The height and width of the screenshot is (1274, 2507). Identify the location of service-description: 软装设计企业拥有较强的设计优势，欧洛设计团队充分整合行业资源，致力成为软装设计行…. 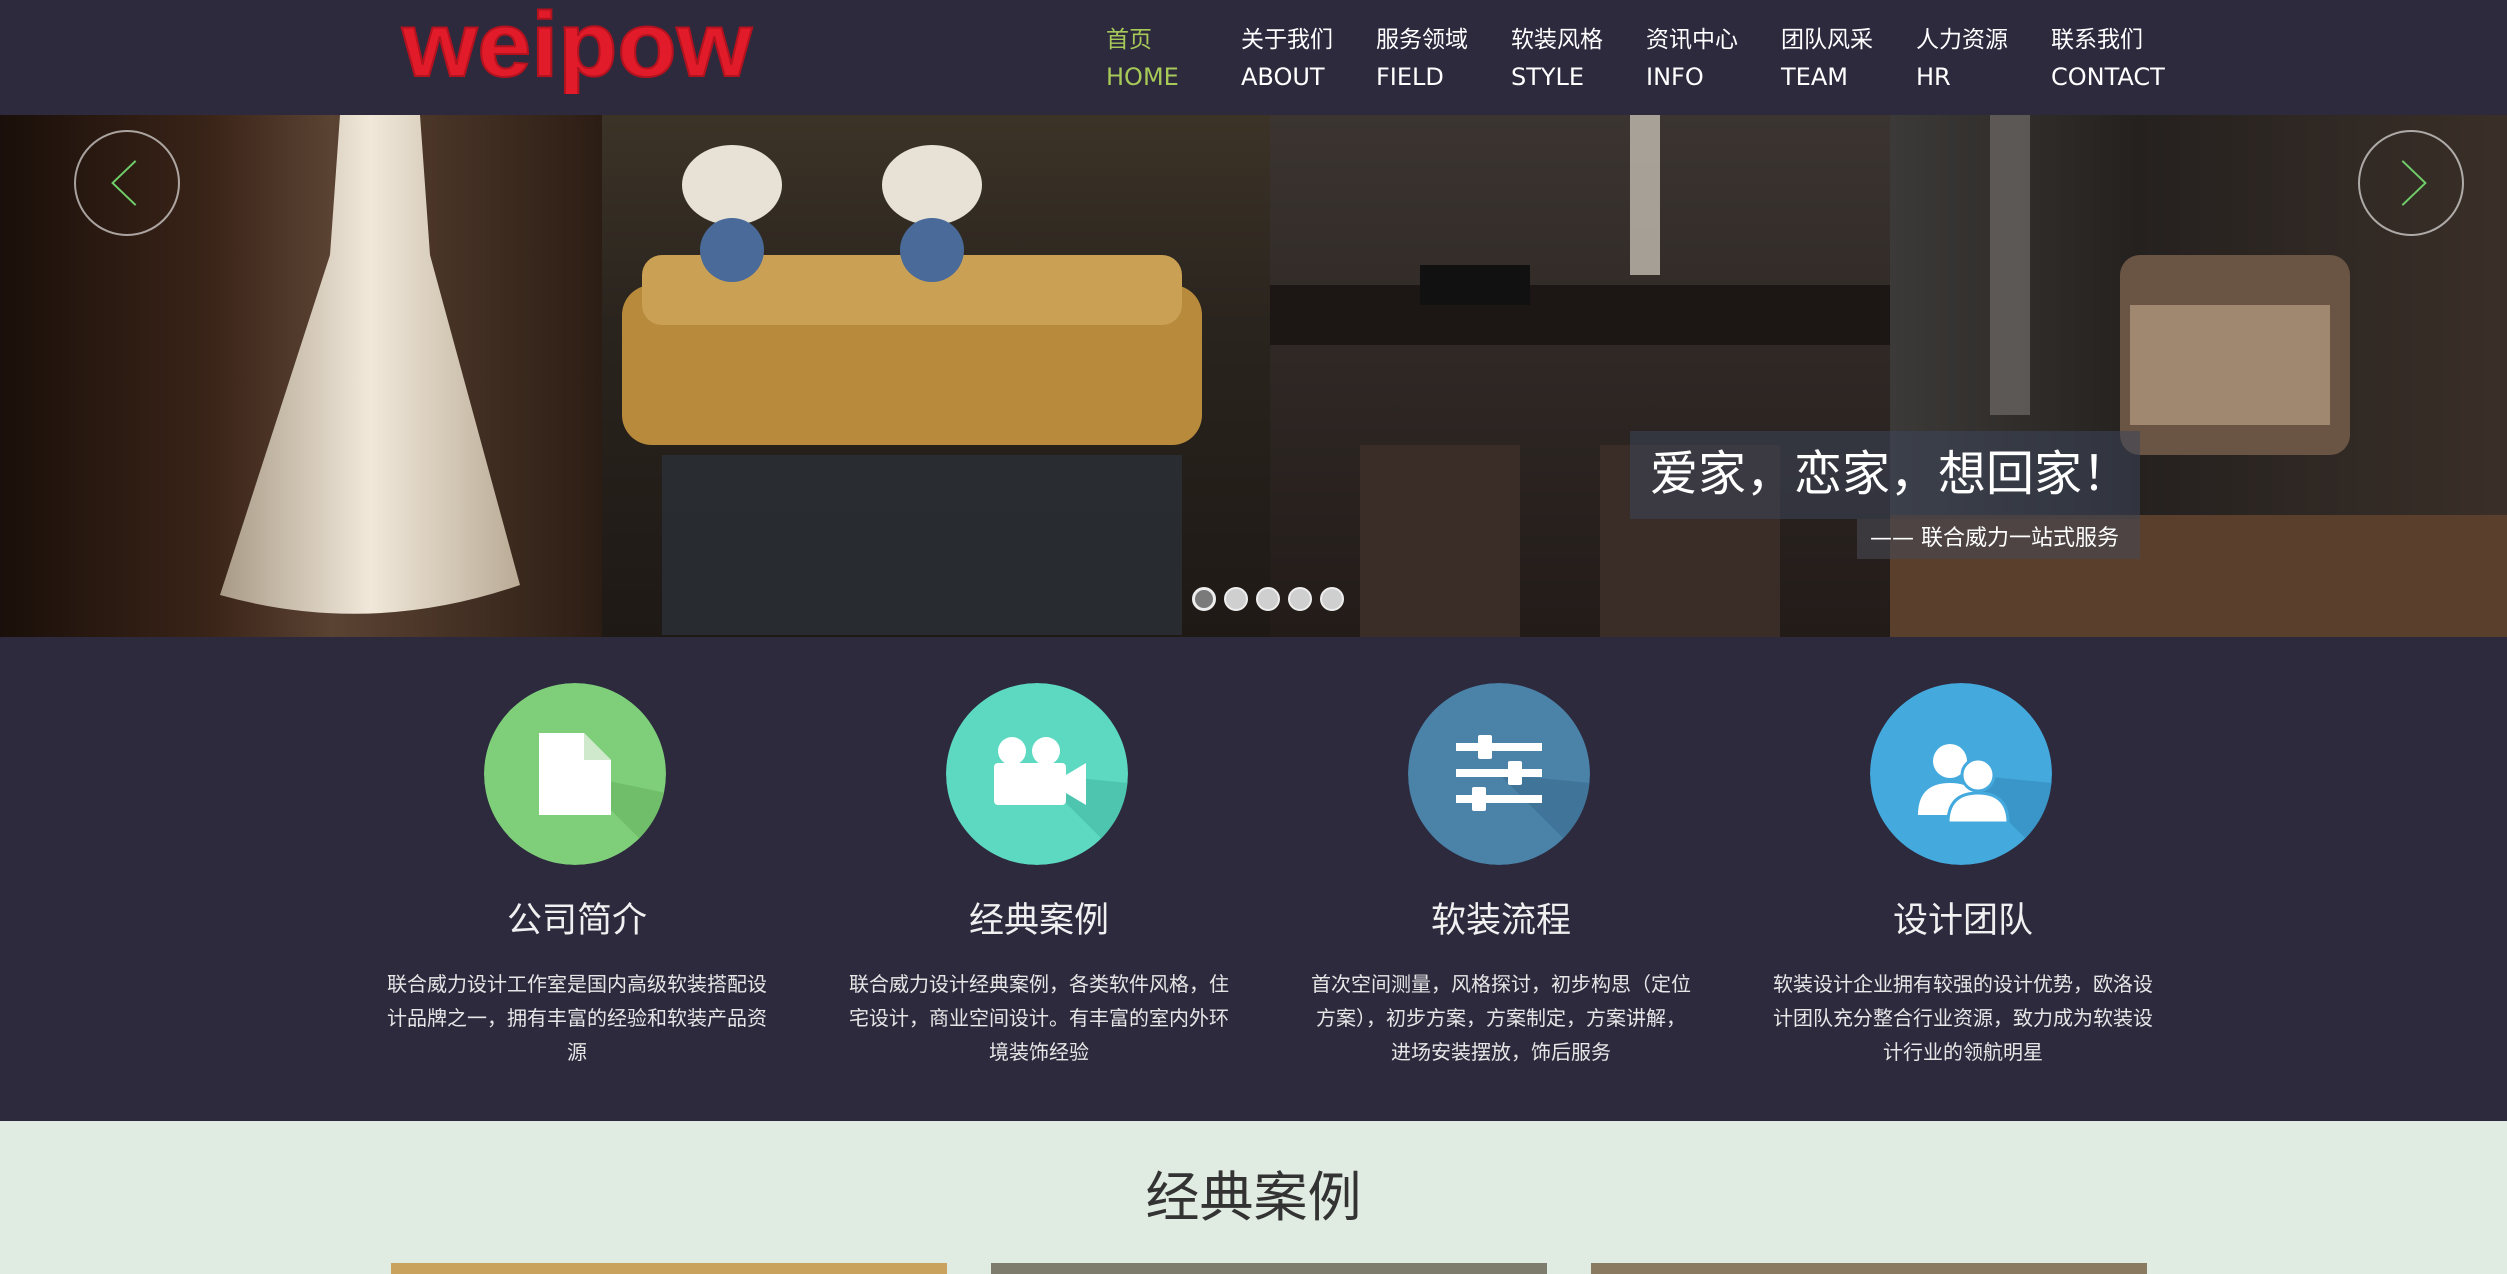
(1963, 1018).